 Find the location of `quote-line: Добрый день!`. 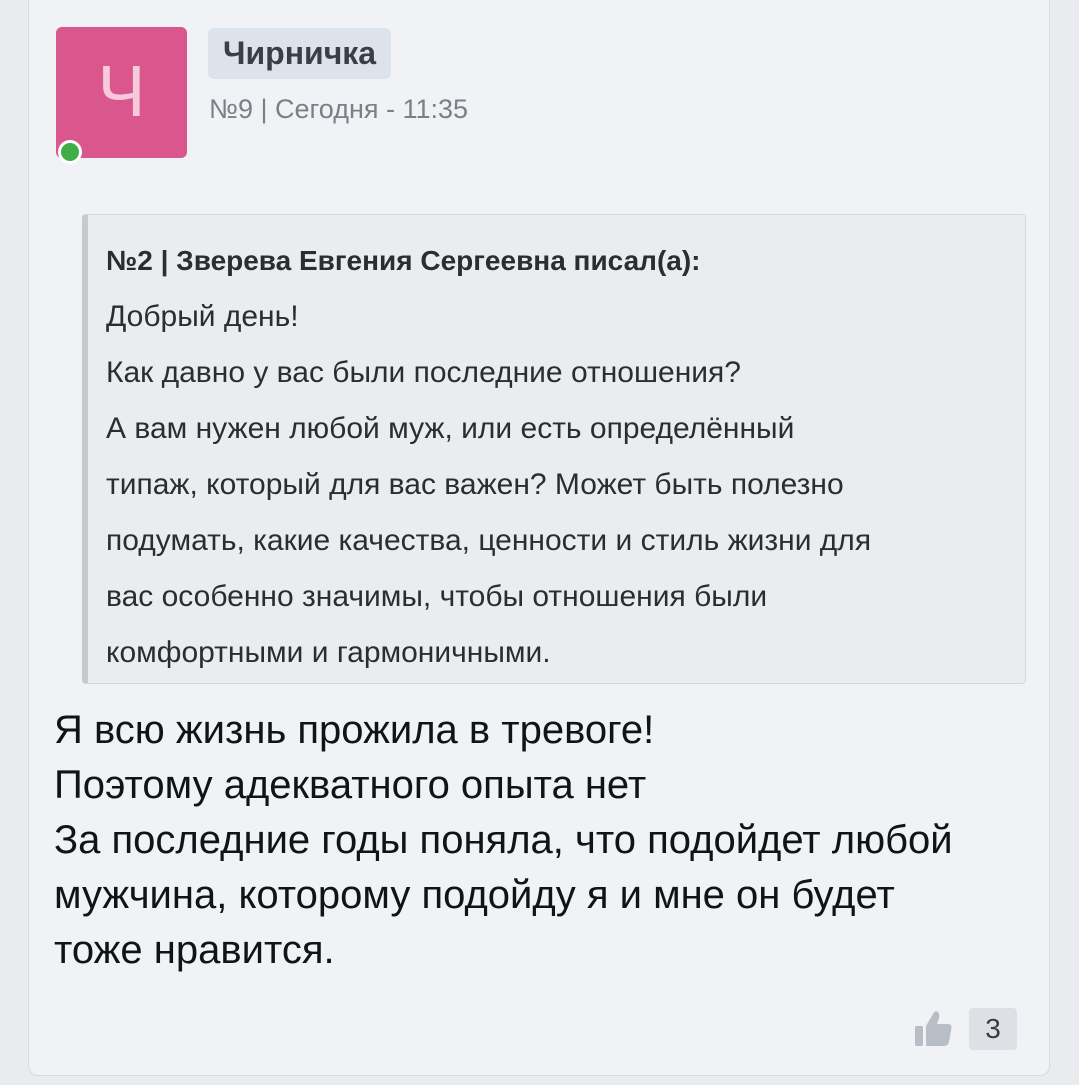

quote-line: Добрый день! is located at coordinates (202, 316).